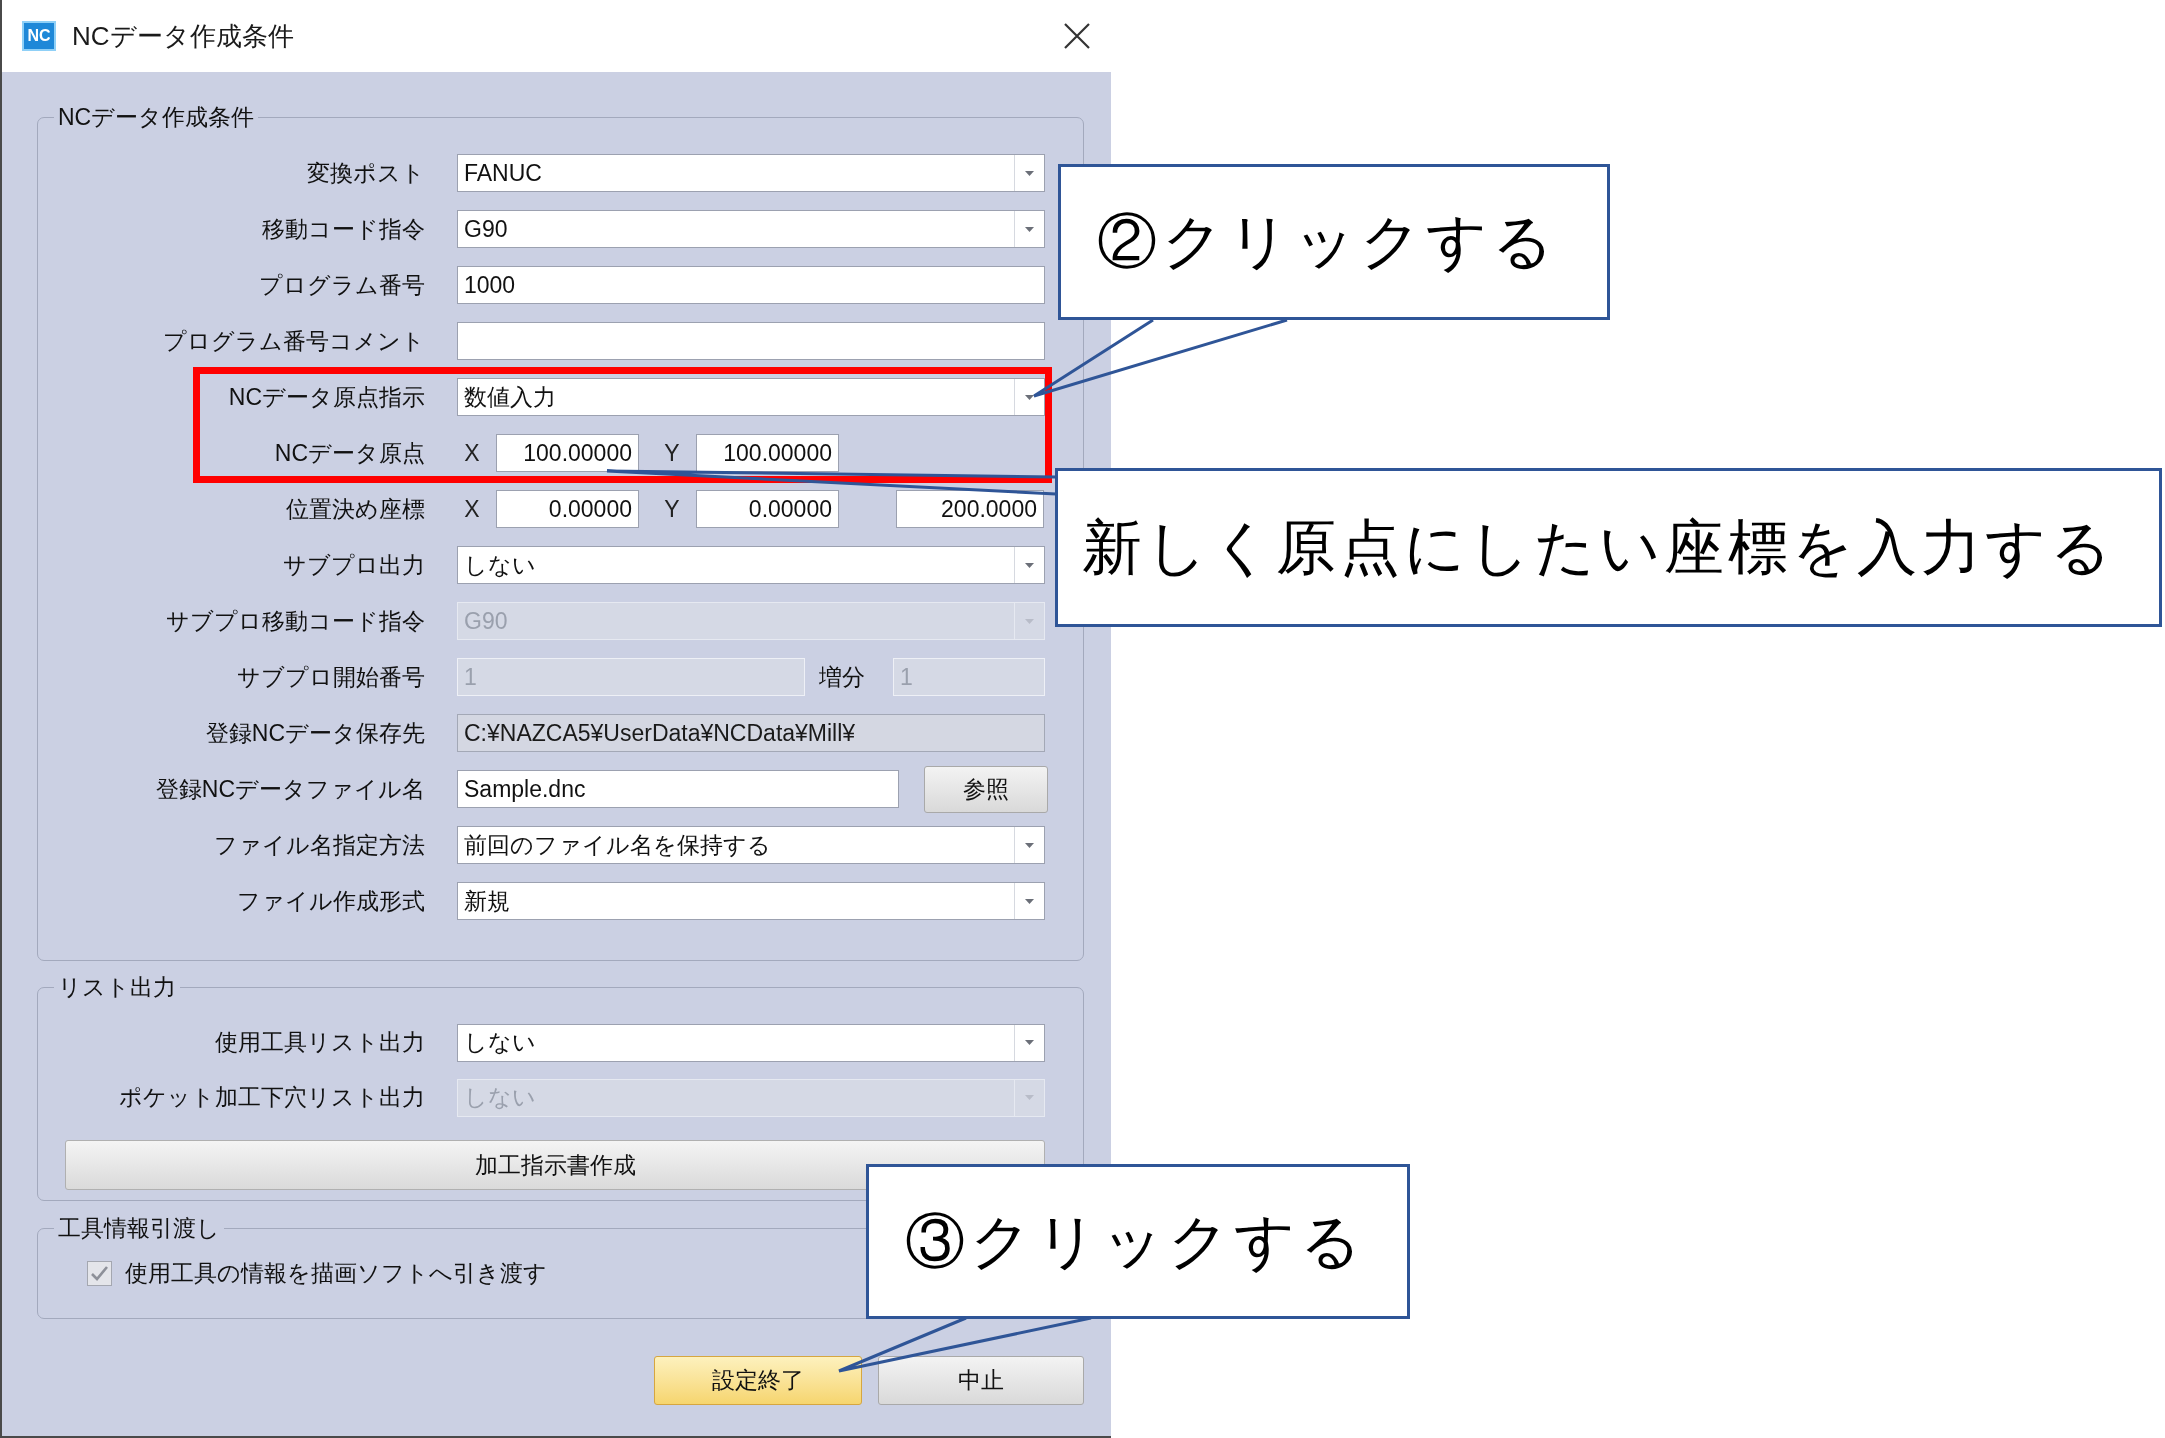 This screenshot has width=2165, height=1438. I want to click on callout: ③クリックする, so click(1138, 1241).